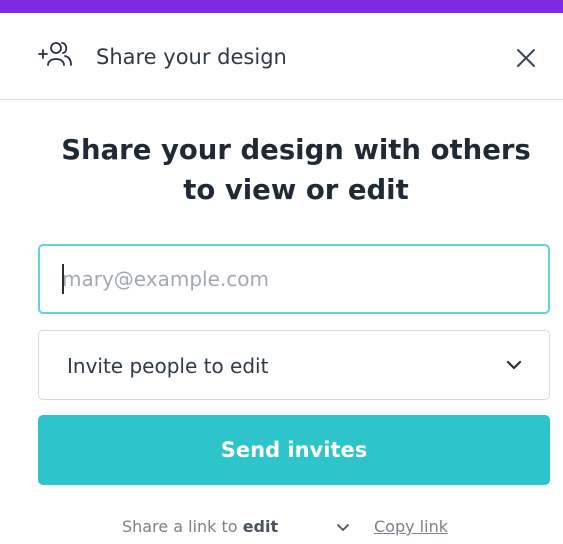 The image size is (563, 544). I want to click on text-caret, so click(63, 279).